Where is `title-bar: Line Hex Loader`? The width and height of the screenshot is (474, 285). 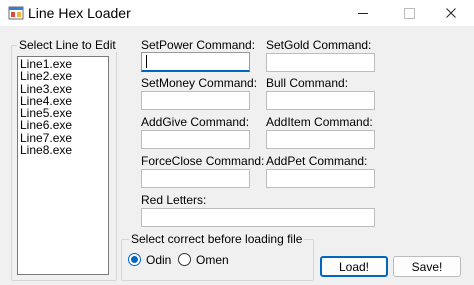 title-bar: Line Hex Loader is located at coordinates (237, 13).